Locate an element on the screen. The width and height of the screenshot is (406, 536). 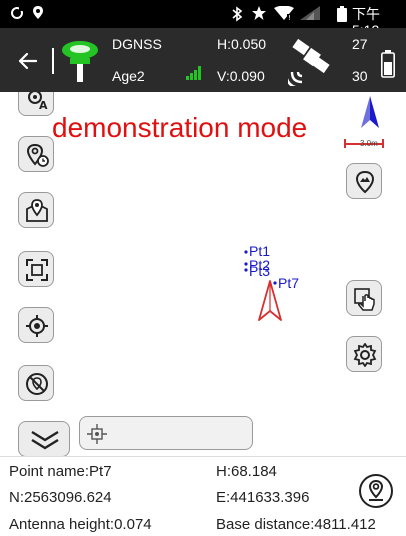
battery-icon is located at coordinates (342, 15).